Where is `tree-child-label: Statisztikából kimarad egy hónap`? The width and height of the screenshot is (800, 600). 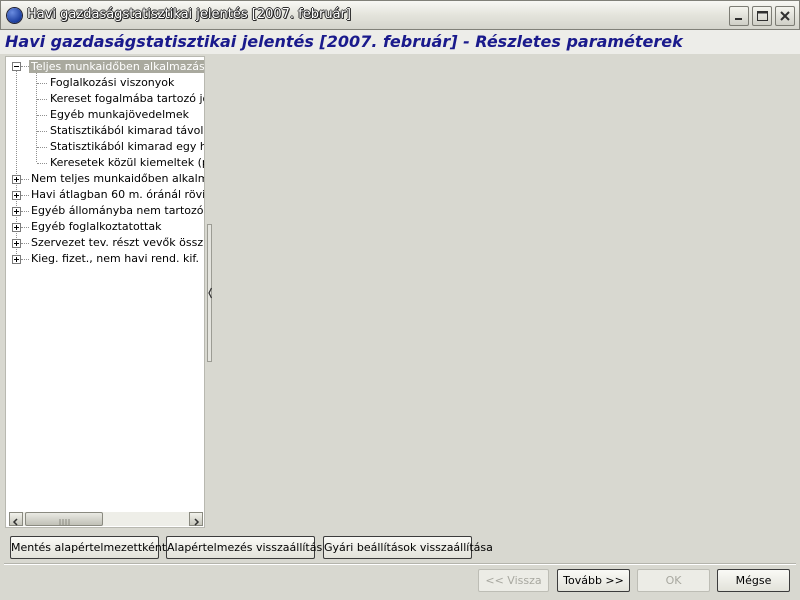 tree-child-label: Statisztikából kimarad egy hónap is located at coordinates (127, 146).